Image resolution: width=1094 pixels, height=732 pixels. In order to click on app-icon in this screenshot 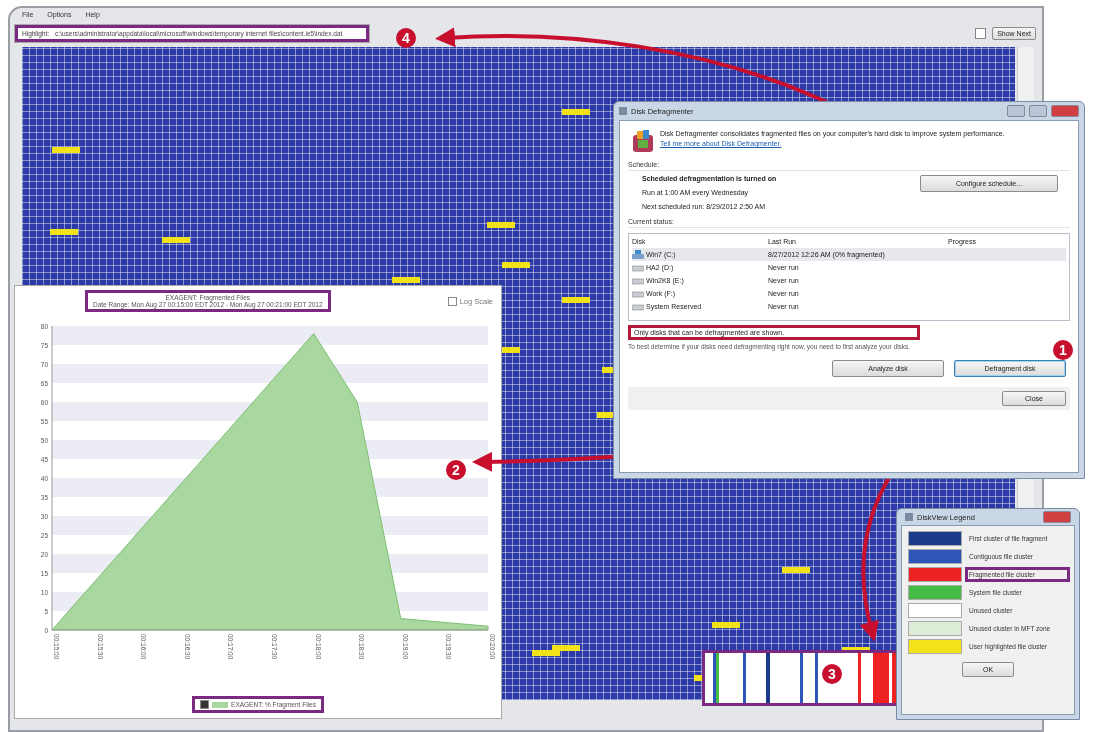, I will do `click(909, 517)`.